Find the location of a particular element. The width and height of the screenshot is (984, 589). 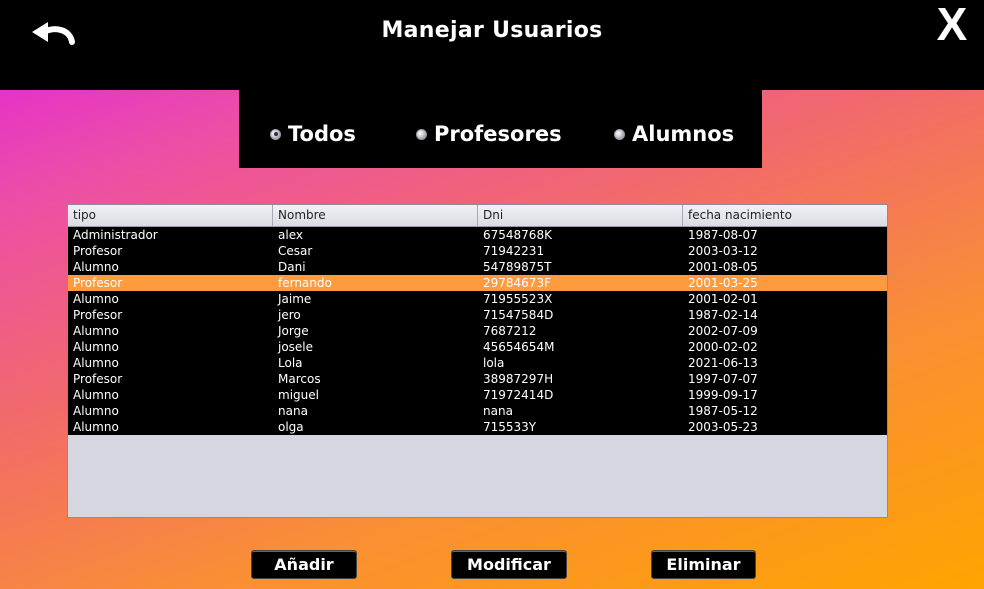

table-row: Alumno josele 45654654M 2000-02-02 is located at coordinates (477, 347).